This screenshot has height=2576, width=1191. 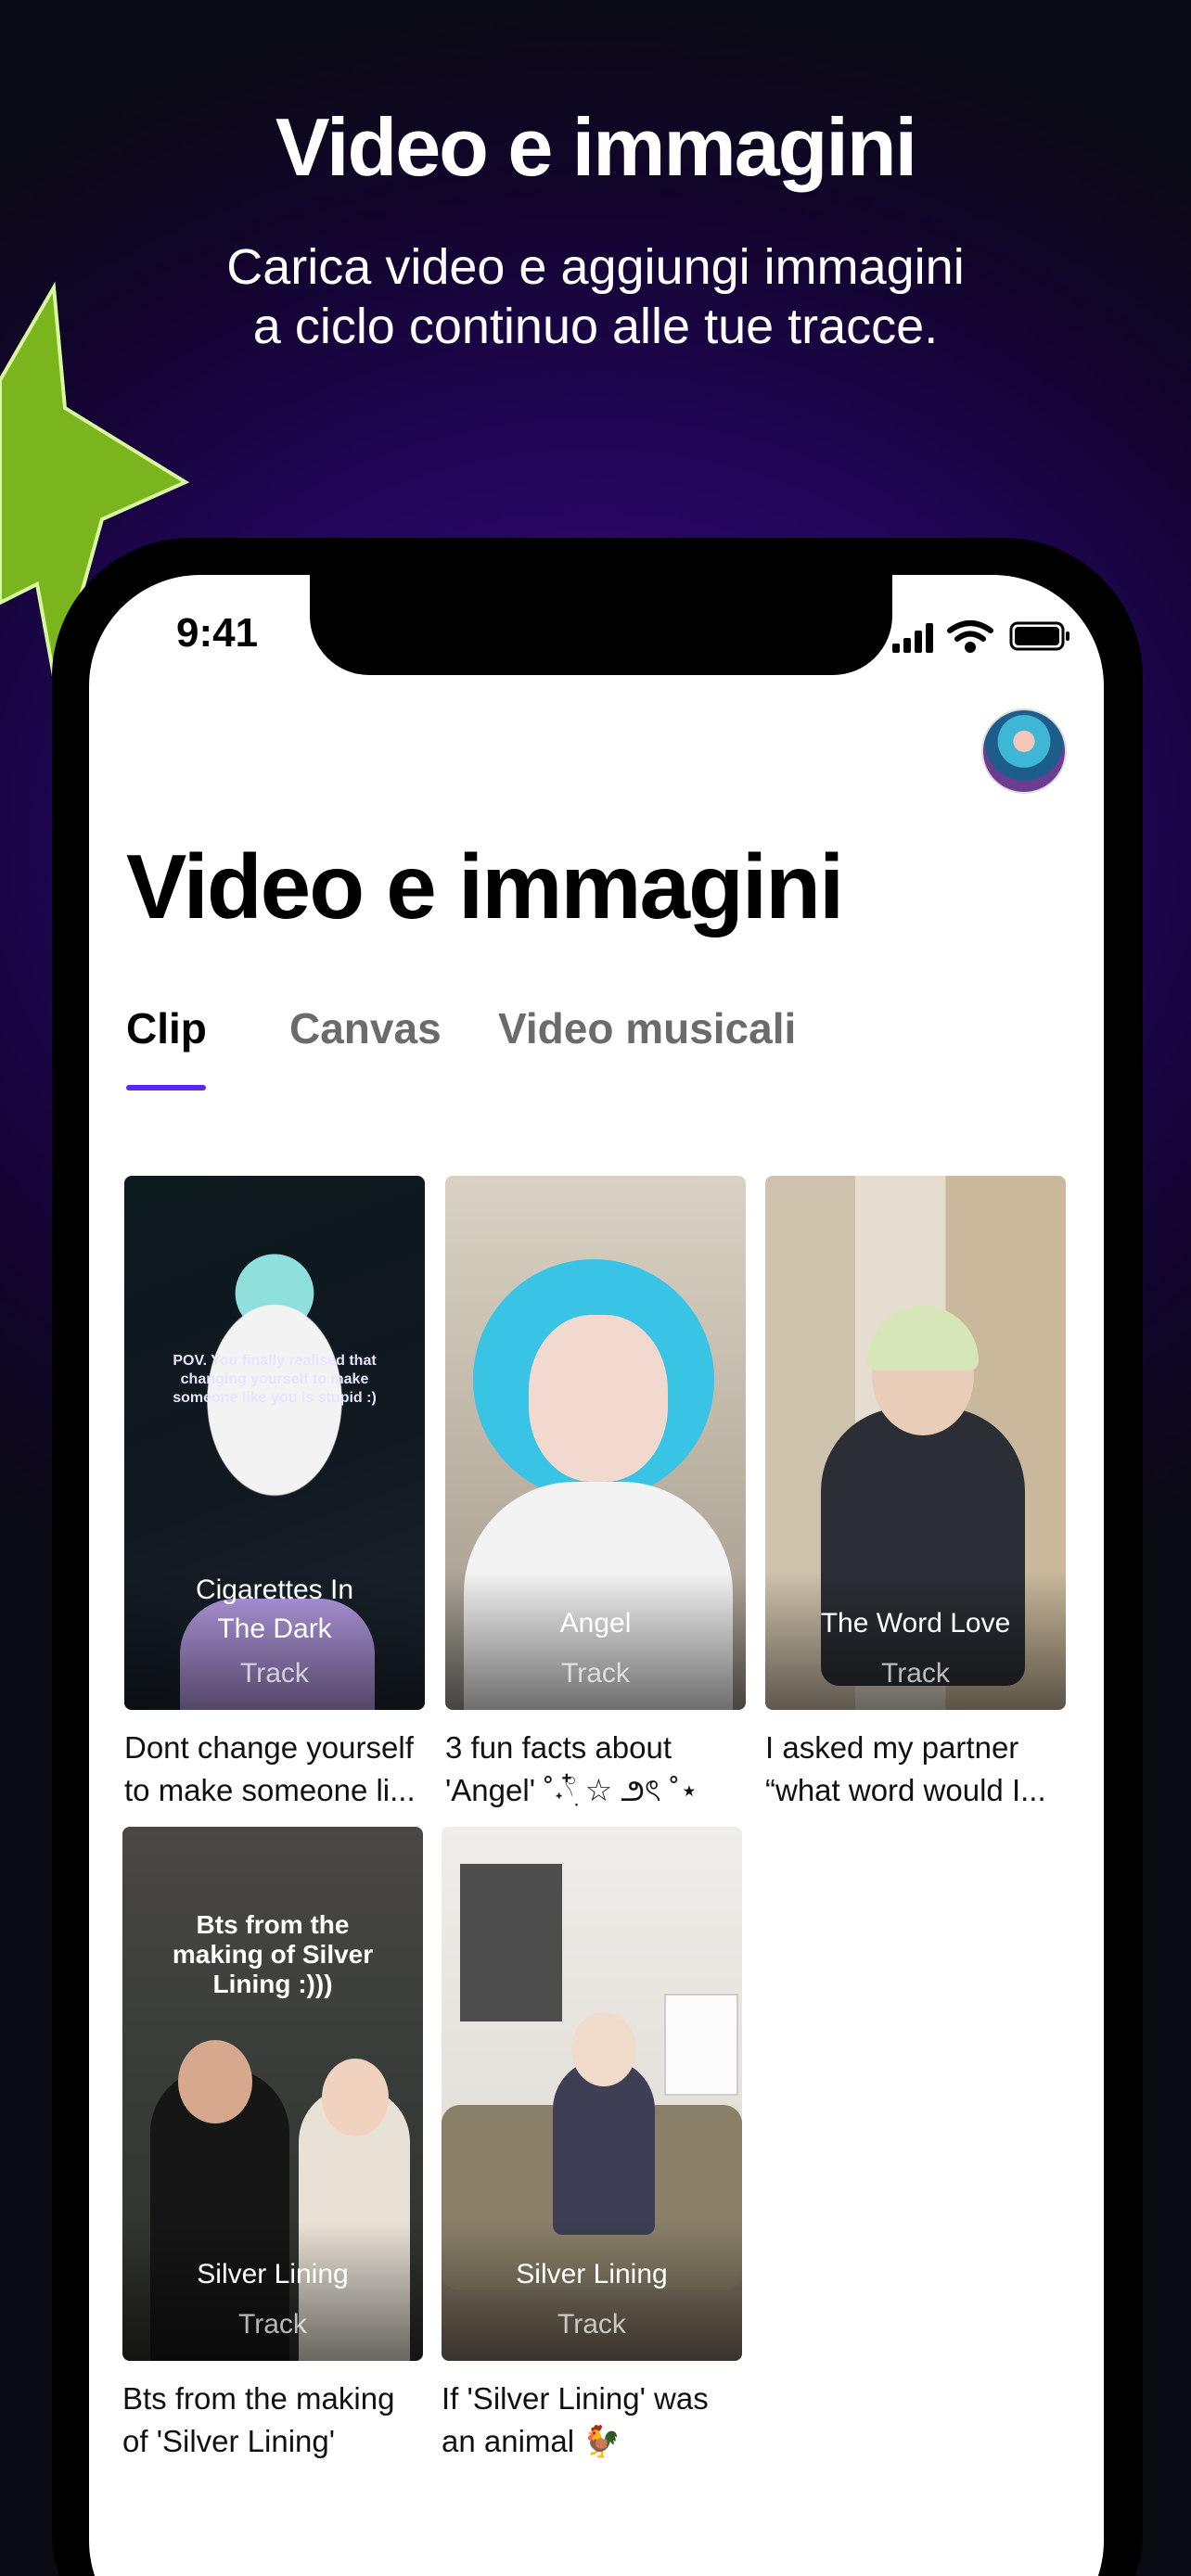 I want to click on clip-caption: 3 fun facts about 'Angel' ˚˖𓍢ִ໋ ☆ ౨ৎ ˚⋆, so click(x=598, y=1769).